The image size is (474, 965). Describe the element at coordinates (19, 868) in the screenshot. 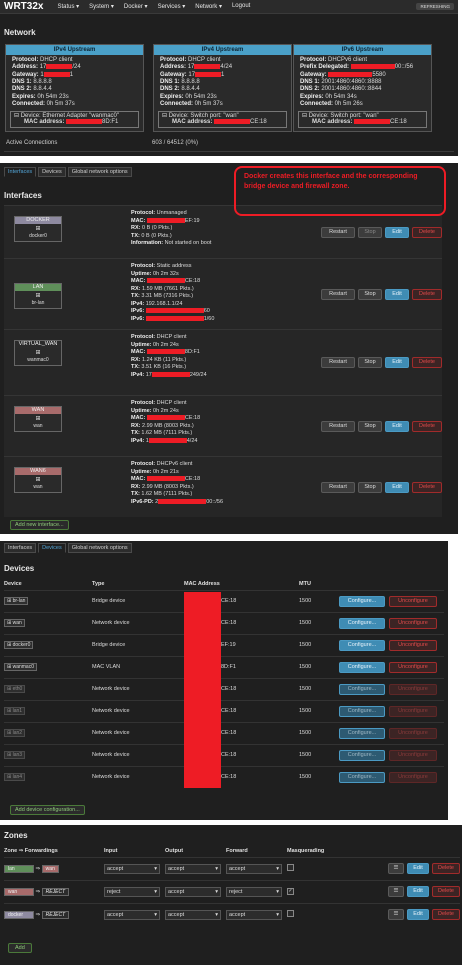

I see `zone-badge: lan` at that location.